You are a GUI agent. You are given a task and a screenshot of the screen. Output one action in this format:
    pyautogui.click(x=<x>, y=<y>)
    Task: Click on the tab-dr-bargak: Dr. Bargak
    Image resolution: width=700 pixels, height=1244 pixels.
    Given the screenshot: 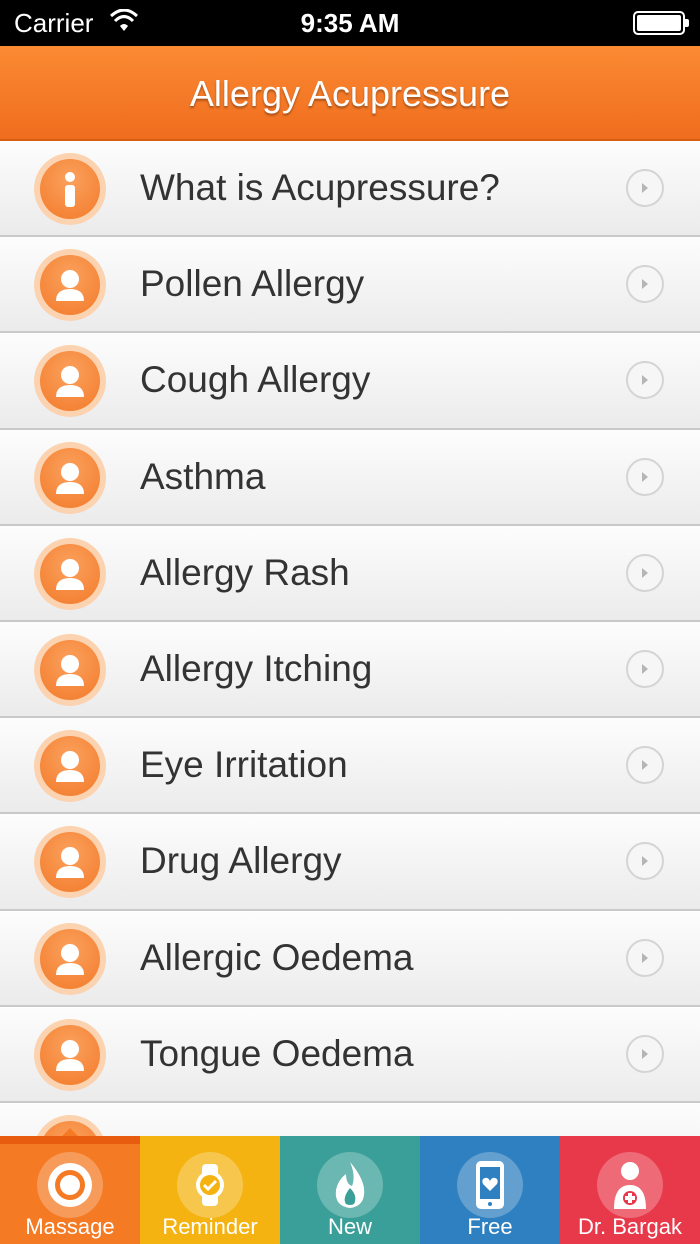 What is the action you would take?
    pyautogui.click(x=630, y=1190)
    